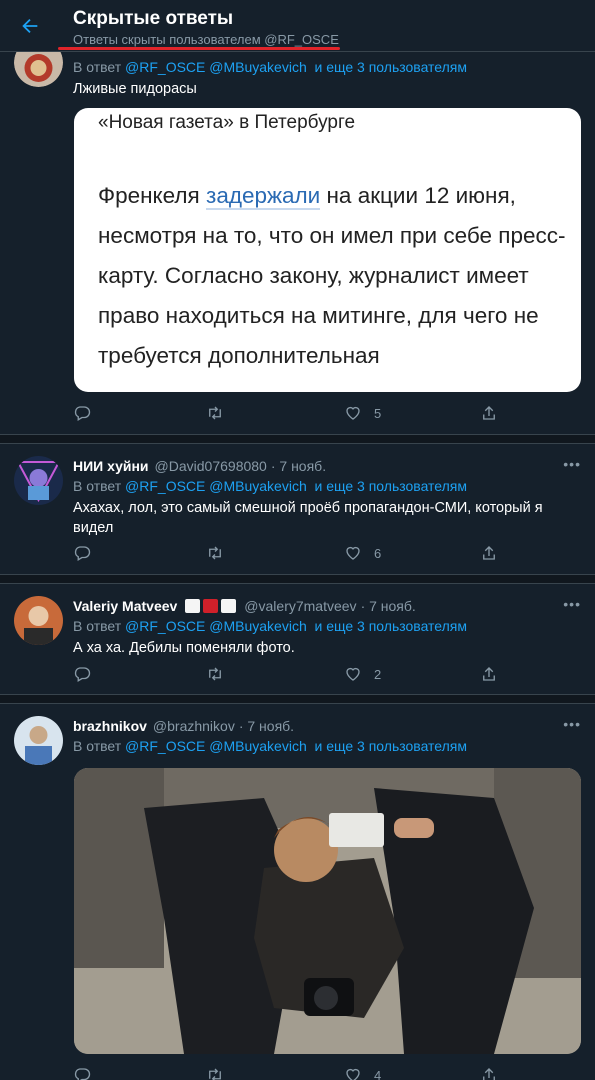 The image size is (595, 1080). I want to click on back-button, so click(30, 26).